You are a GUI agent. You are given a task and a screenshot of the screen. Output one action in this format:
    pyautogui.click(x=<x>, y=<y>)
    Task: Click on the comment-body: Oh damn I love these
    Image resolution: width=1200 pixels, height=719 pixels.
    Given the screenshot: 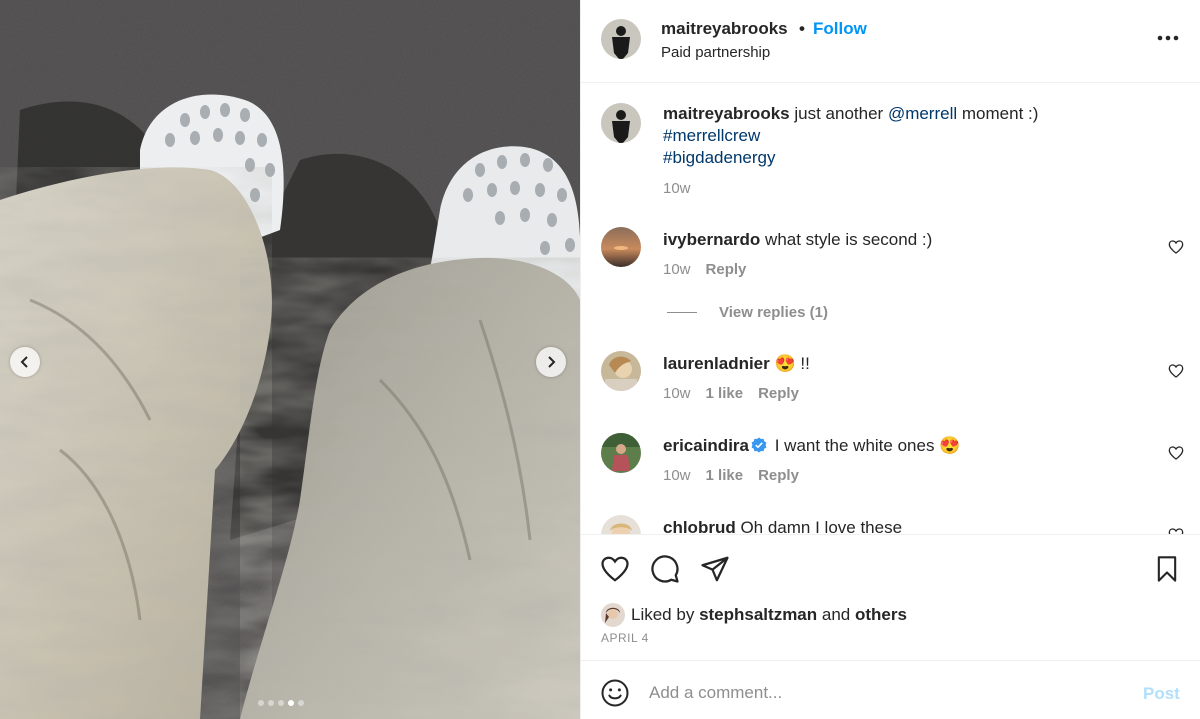 What is the action you would take?
    pyautogui.click(x=821, y=526)
    